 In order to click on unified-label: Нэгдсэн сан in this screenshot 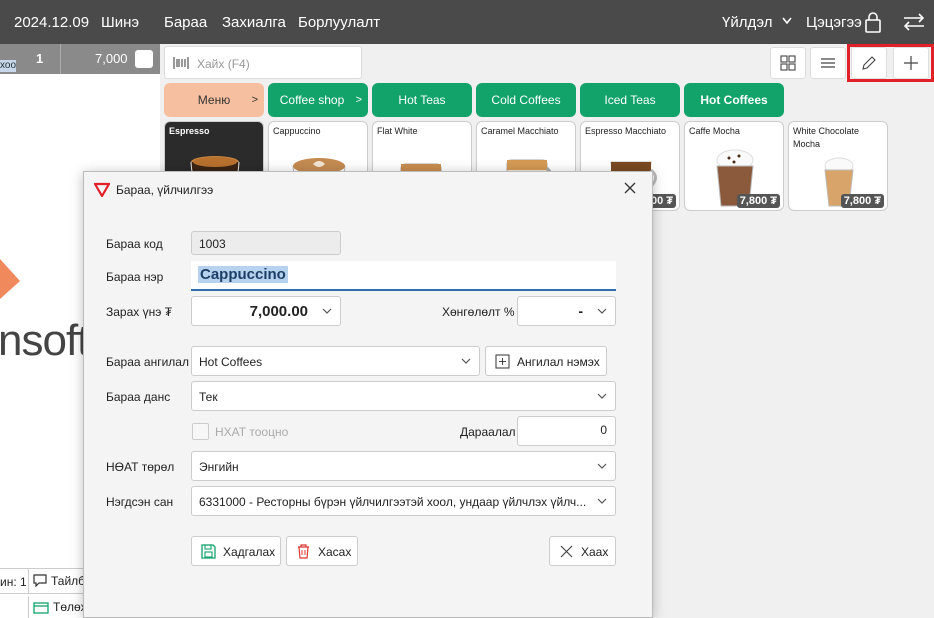, I will do `click(140, 502)`.